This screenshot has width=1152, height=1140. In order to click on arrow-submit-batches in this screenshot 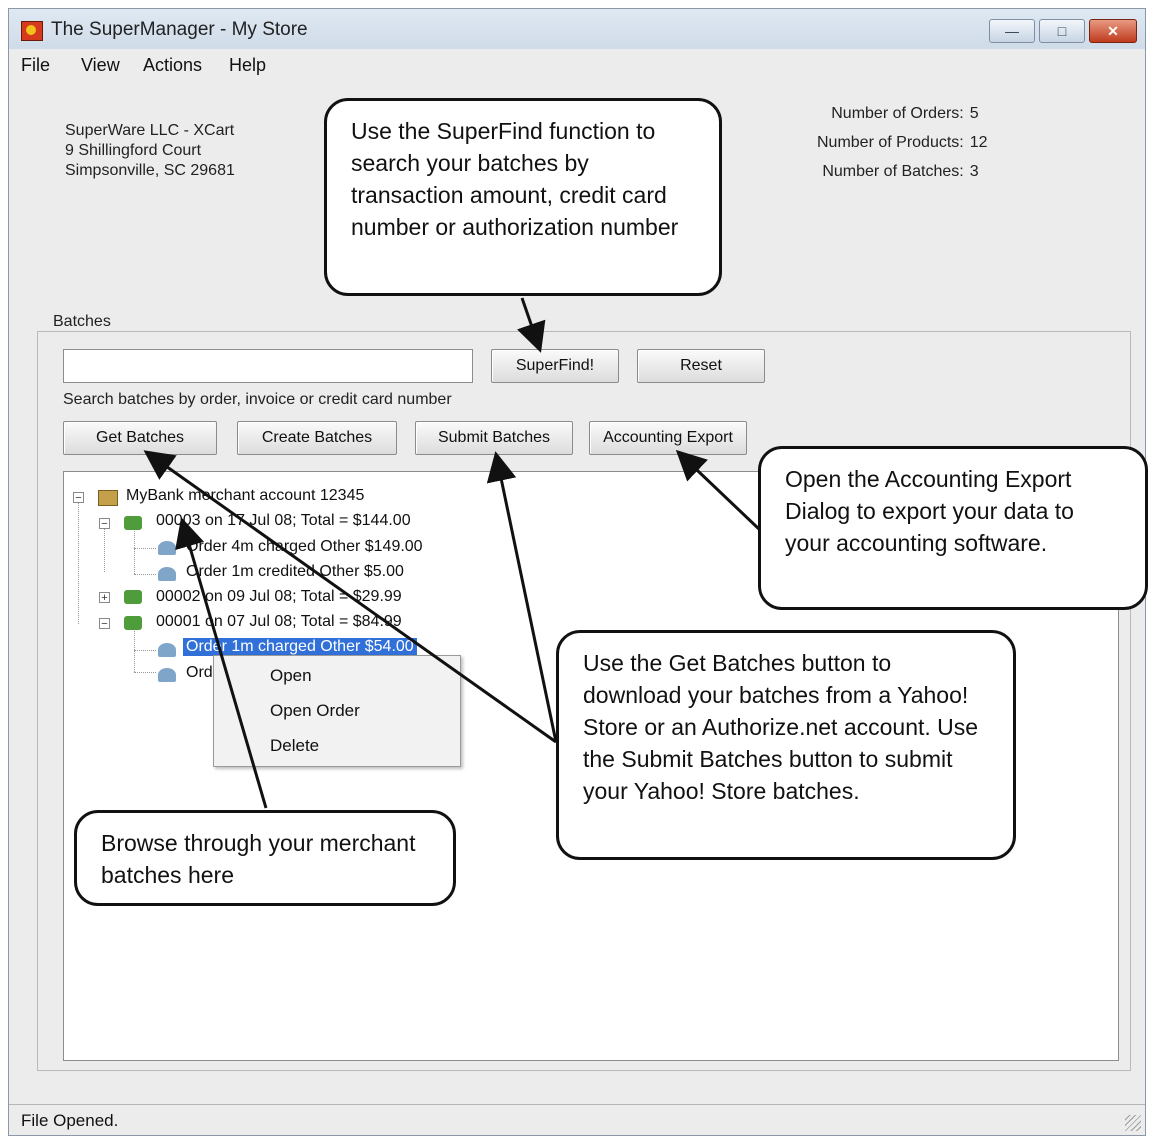, I will do `click(522, 597)`.